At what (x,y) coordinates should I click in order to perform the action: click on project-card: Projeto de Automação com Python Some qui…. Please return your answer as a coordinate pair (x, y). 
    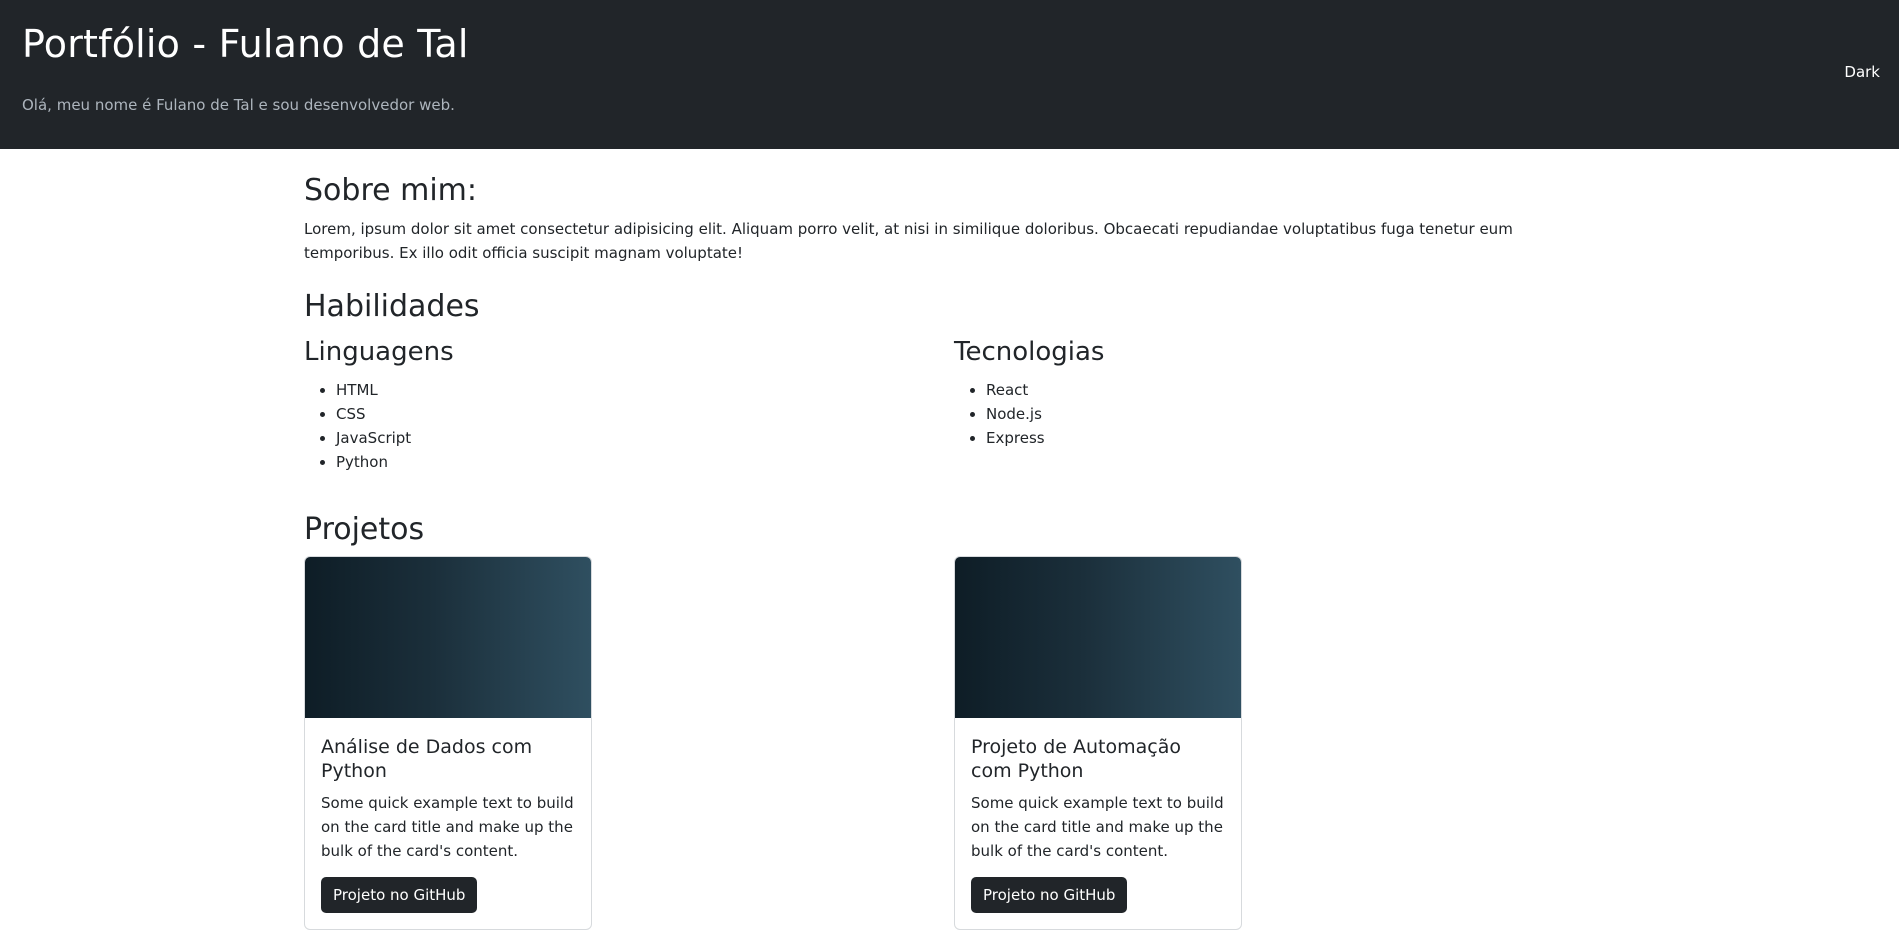
    Looking at the image, I should click on (1098, 743).